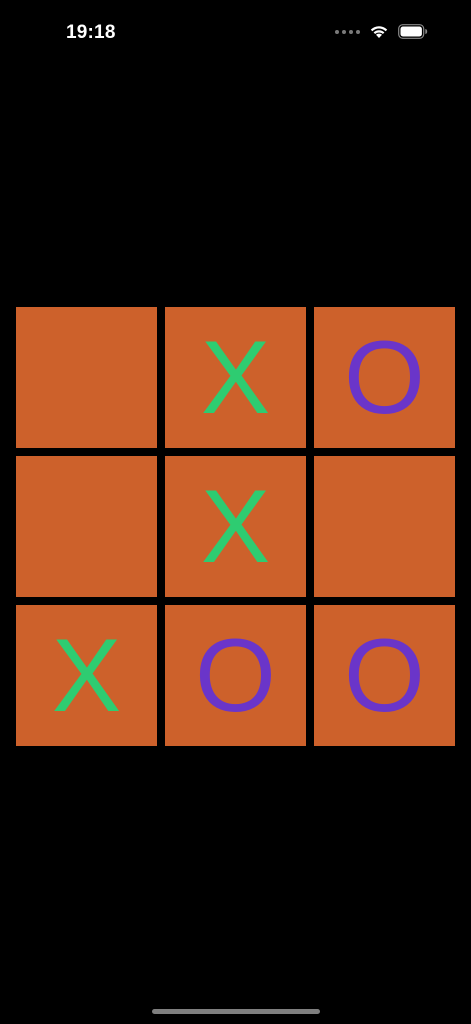 This screenshot has height=1024, width=471. I want to click on status-bar: 19:18, so click(235, 35).